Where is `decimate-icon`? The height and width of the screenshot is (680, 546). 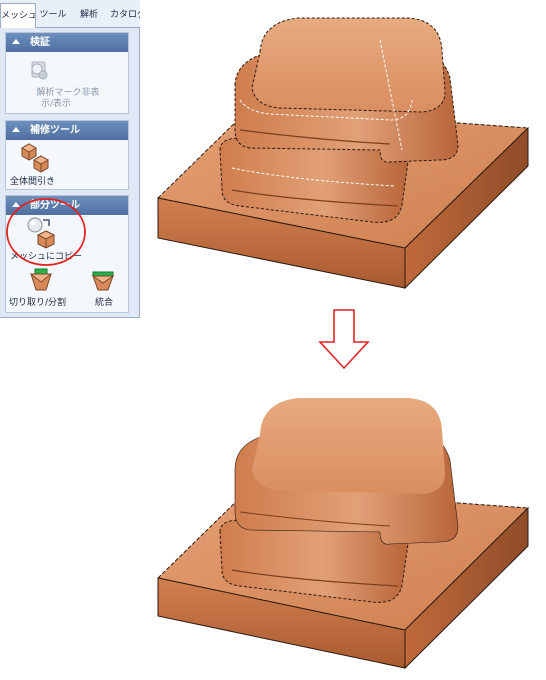 decimate-icon is located at coordinates (35, 158).